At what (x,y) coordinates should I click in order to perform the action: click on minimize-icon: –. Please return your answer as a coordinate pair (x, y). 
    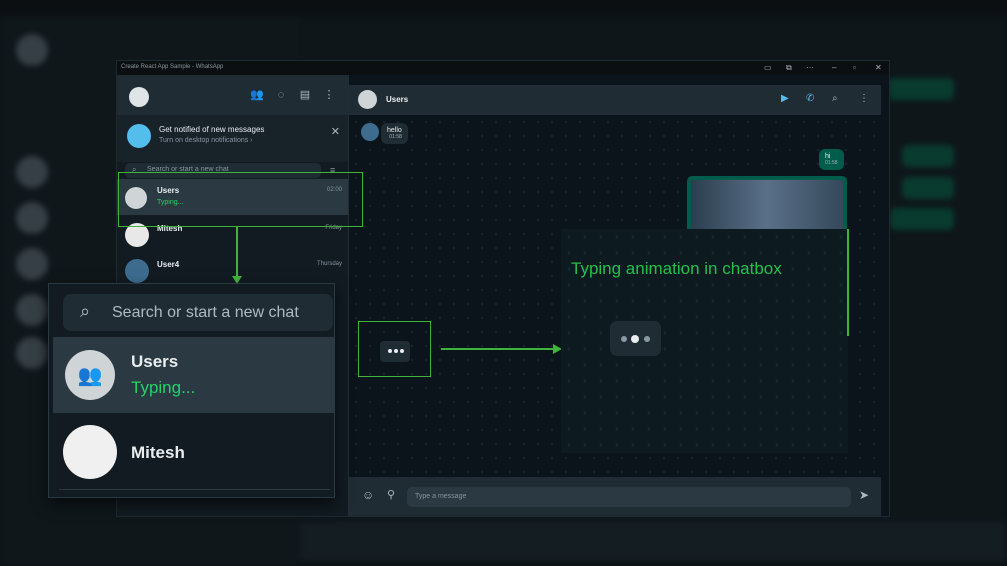
    Looking at the image, I should click on (834, 67).